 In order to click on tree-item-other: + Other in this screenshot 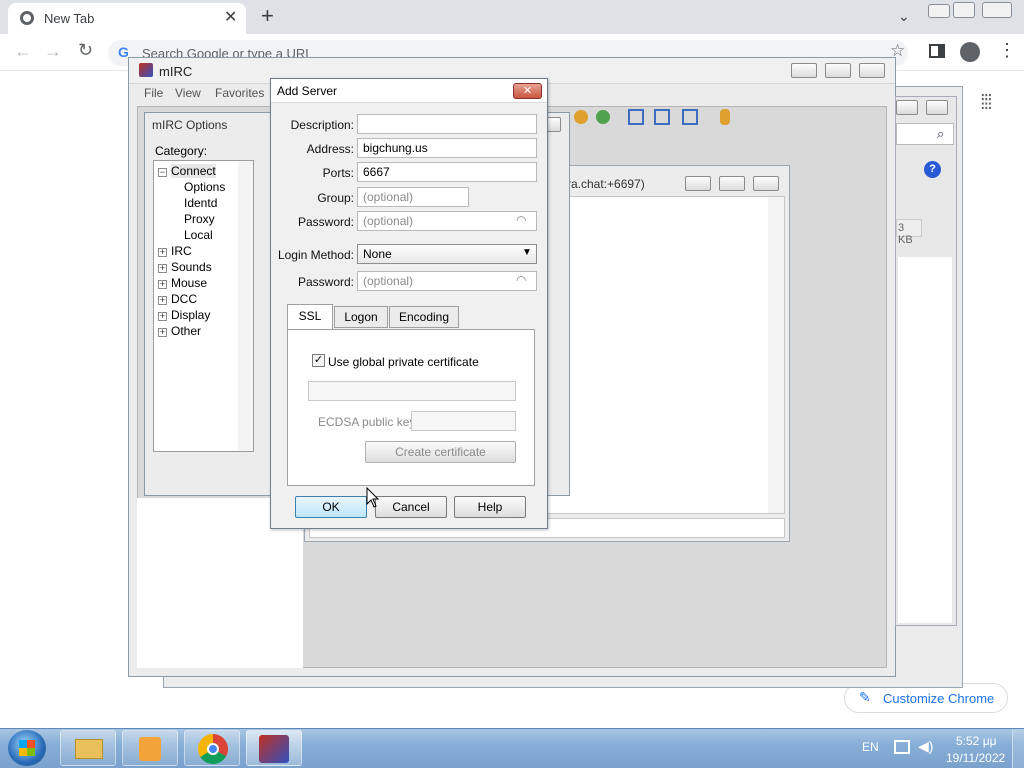, I will do `click(179, 331)`.